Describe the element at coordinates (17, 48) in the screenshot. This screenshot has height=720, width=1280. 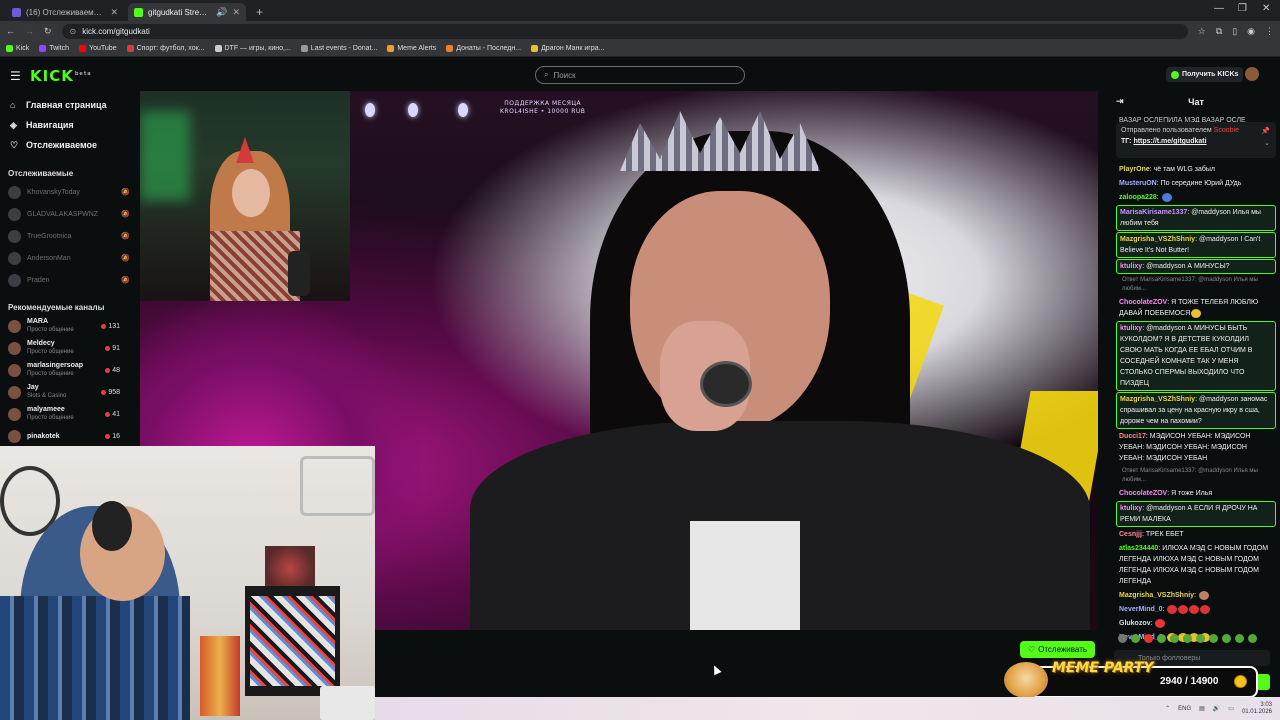
I see `bookmark-kick: Kick` at that location.